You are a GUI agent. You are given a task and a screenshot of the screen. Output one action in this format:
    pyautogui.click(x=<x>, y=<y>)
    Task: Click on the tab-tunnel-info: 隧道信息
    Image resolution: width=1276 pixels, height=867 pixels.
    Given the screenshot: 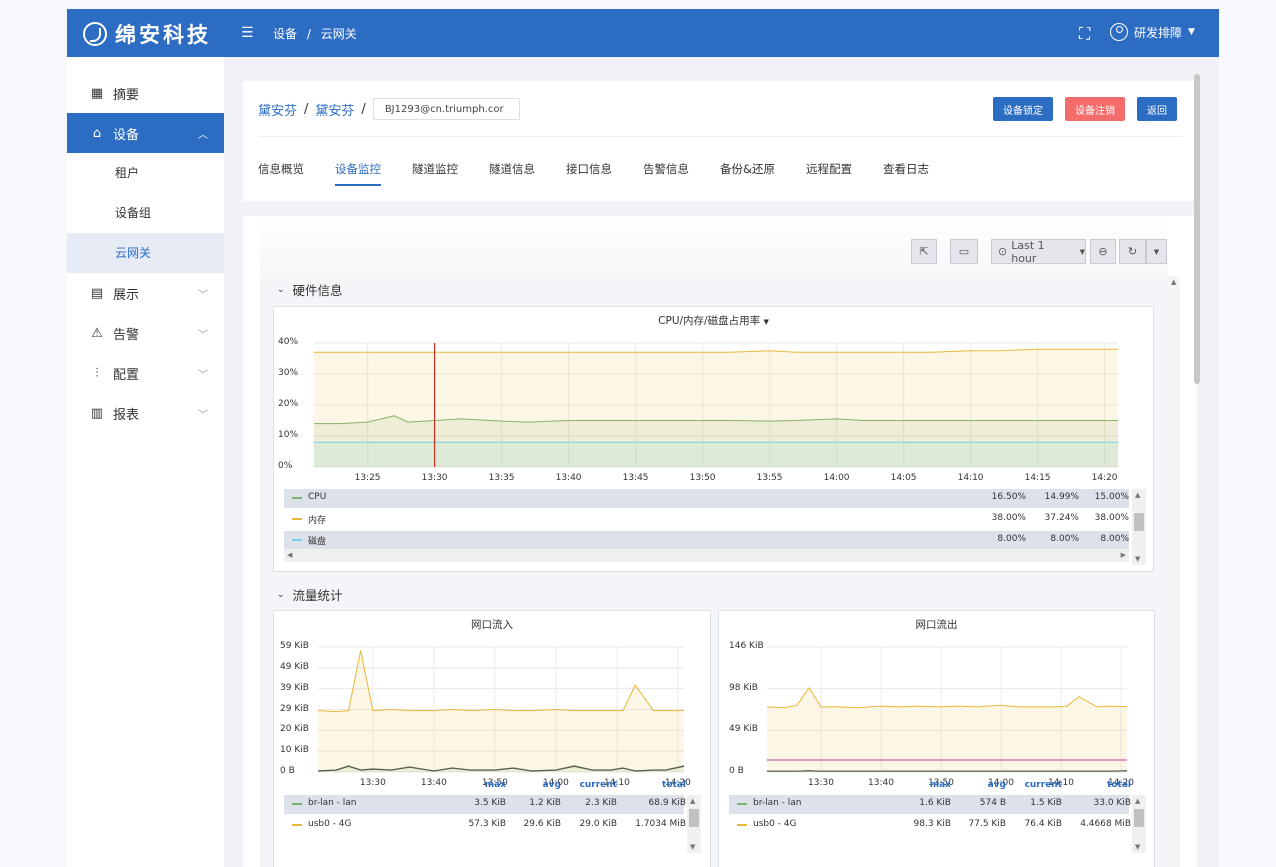 What is the action you would take?
    pyautogui.click(x=512, y=169)
    